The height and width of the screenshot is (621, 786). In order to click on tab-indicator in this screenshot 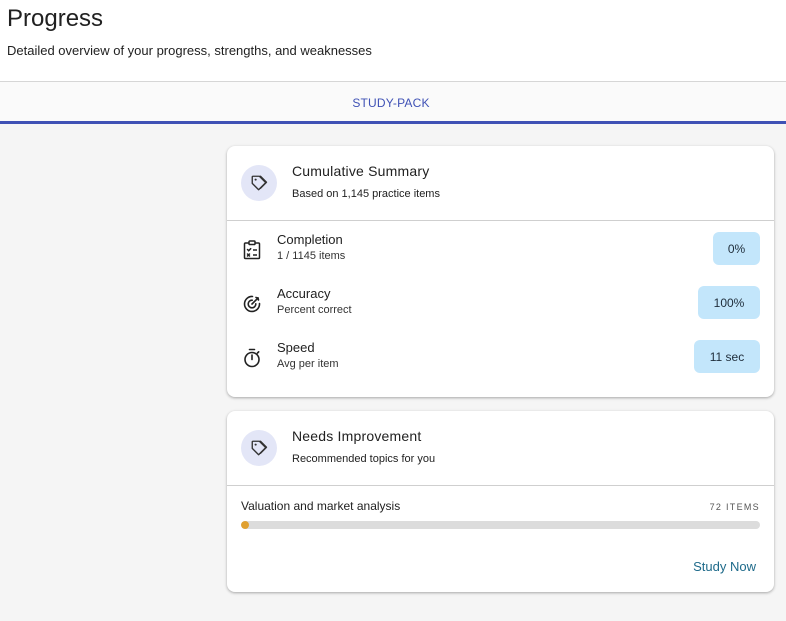, I will do `click(393, 122)`.